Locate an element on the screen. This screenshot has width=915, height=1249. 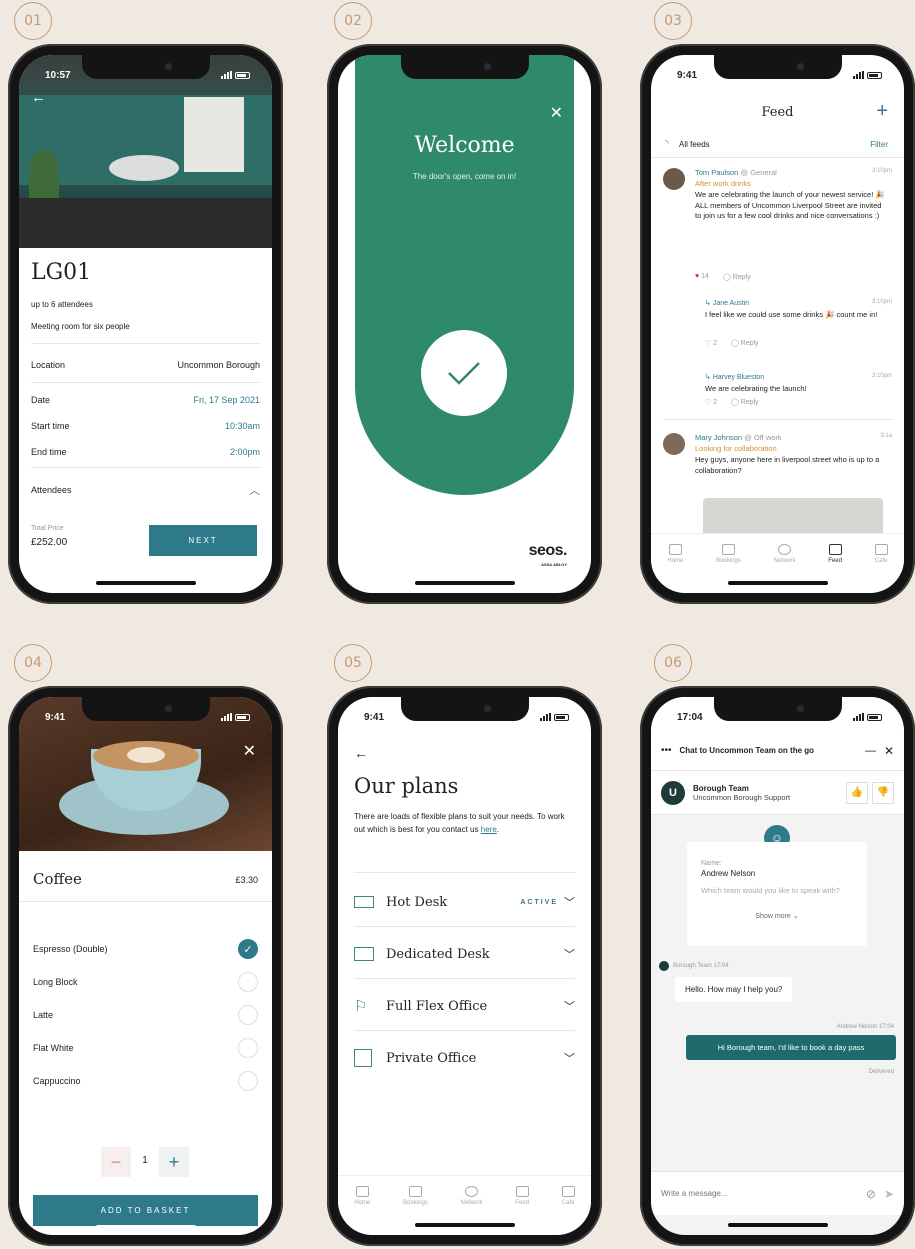
attachment-icon: ⊘ is located at coordinates (871, 1194).